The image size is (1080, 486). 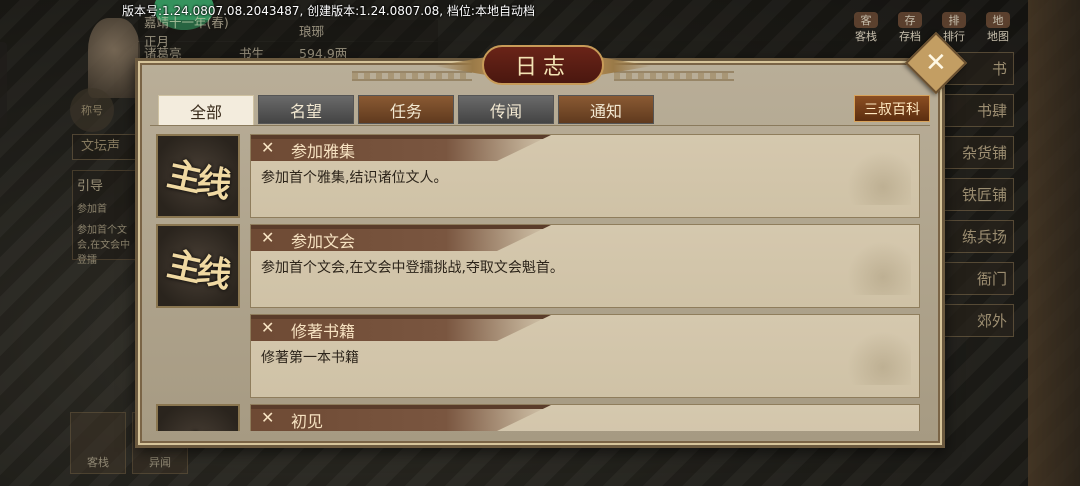 I want to click on tab-reputation: 名望, so click(x=306, y=109).